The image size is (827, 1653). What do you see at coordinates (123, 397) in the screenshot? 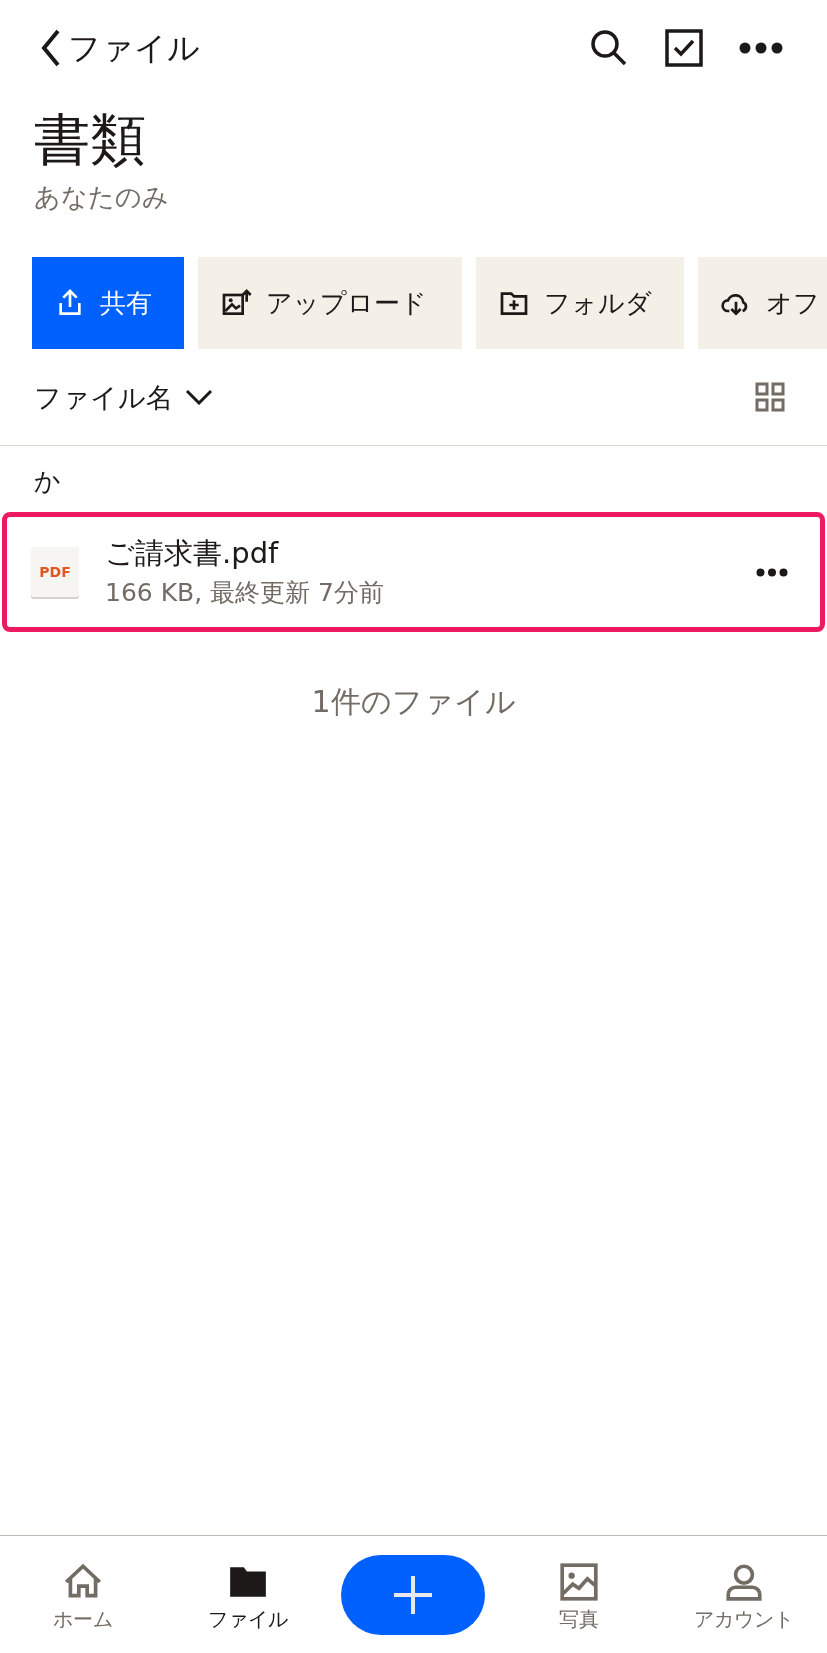
I see `sort-button: ファイル名` at bounding box center [123, 397].